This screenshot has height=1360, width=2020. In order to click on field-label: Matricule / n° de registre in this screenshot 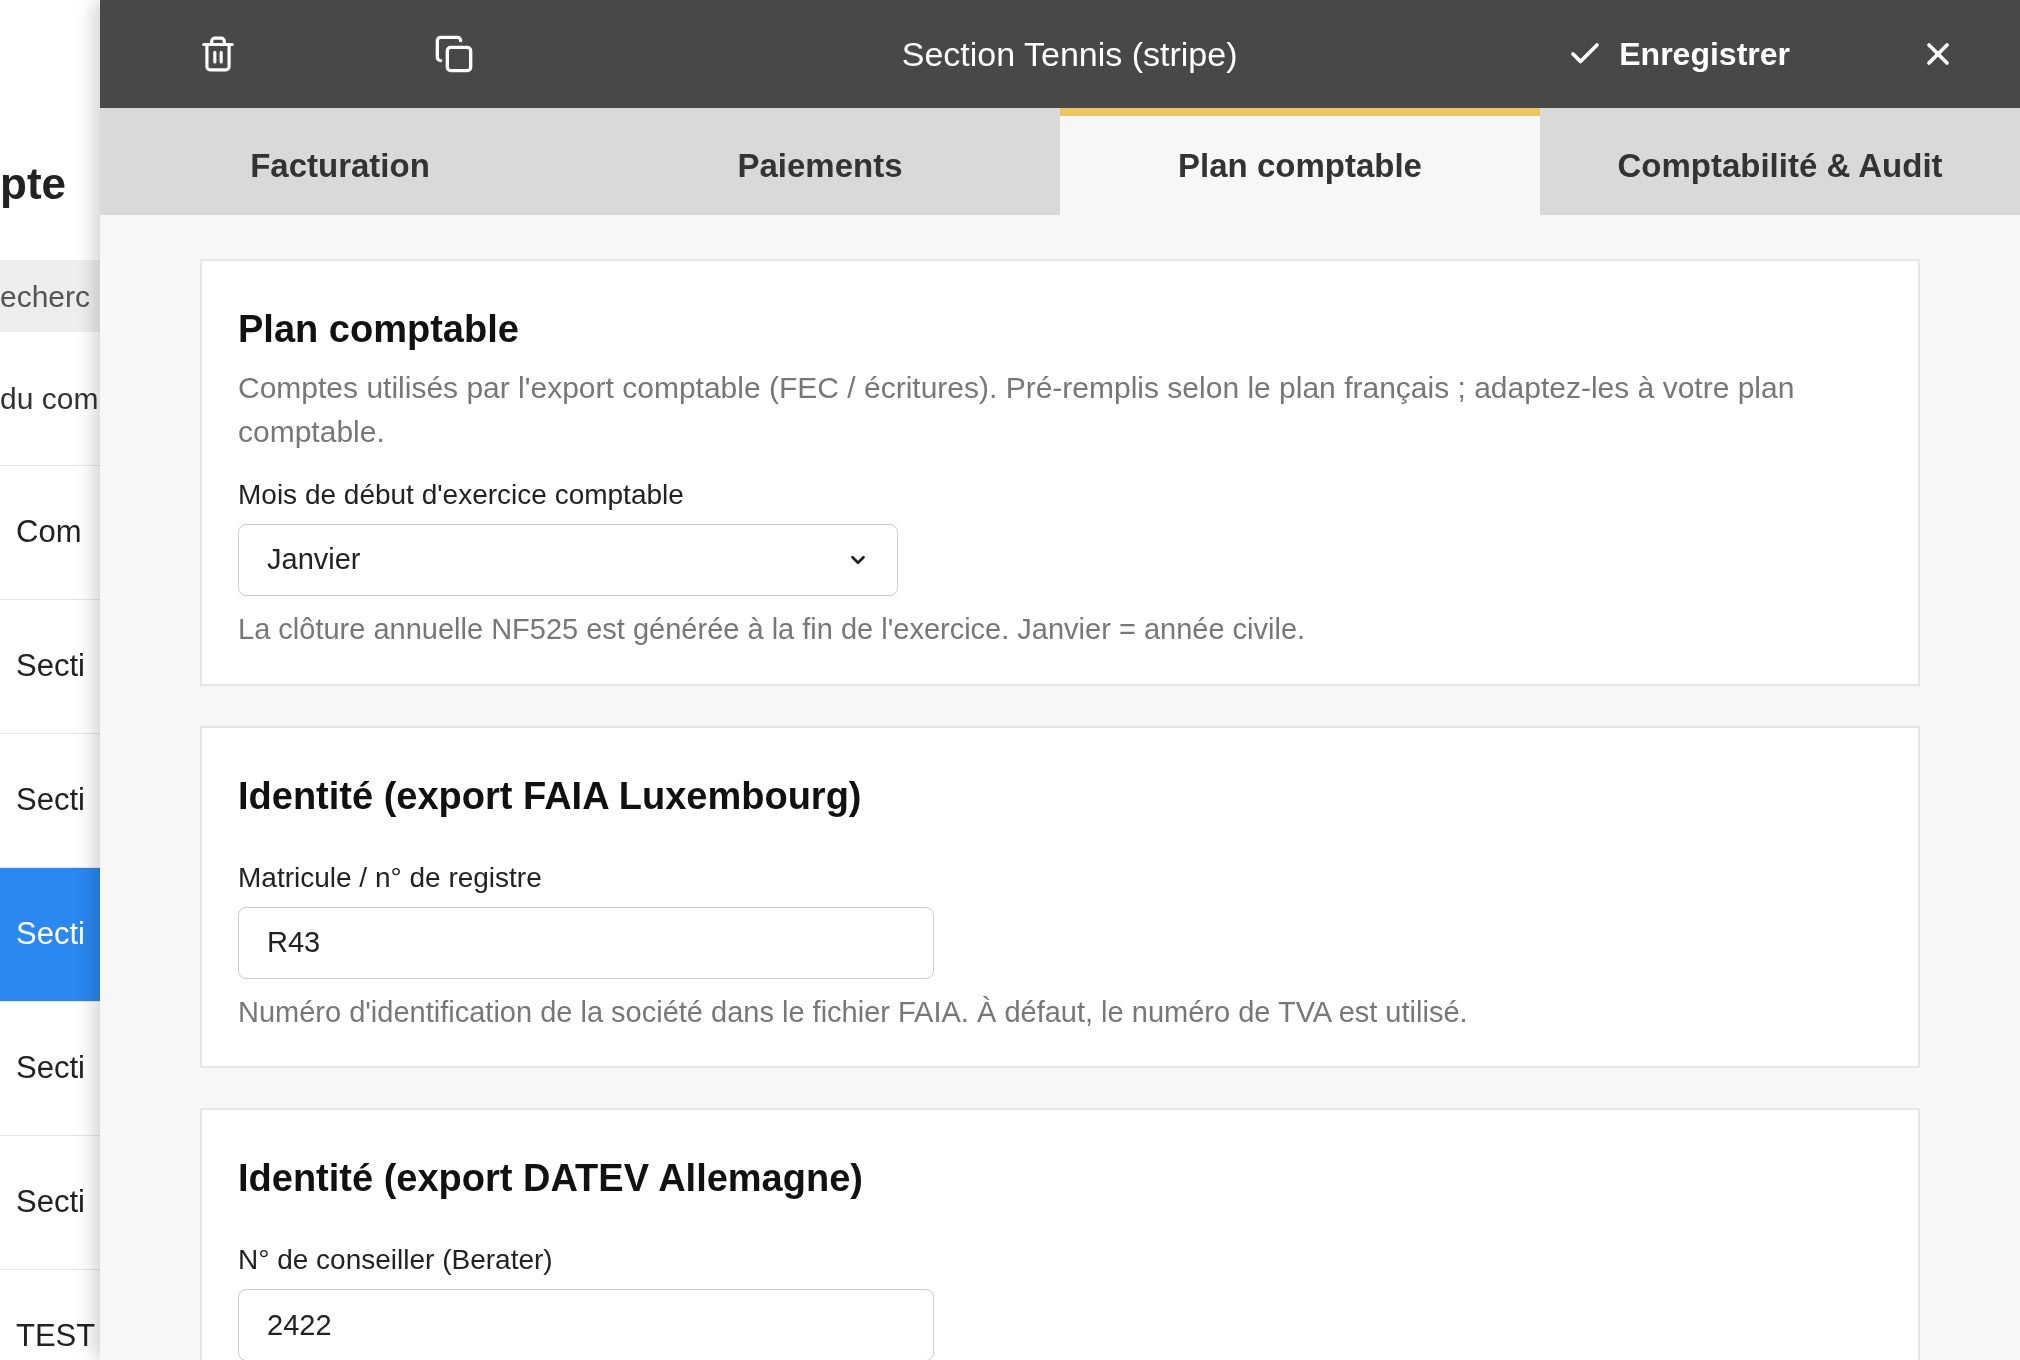, I will do `click(390, 877)`.